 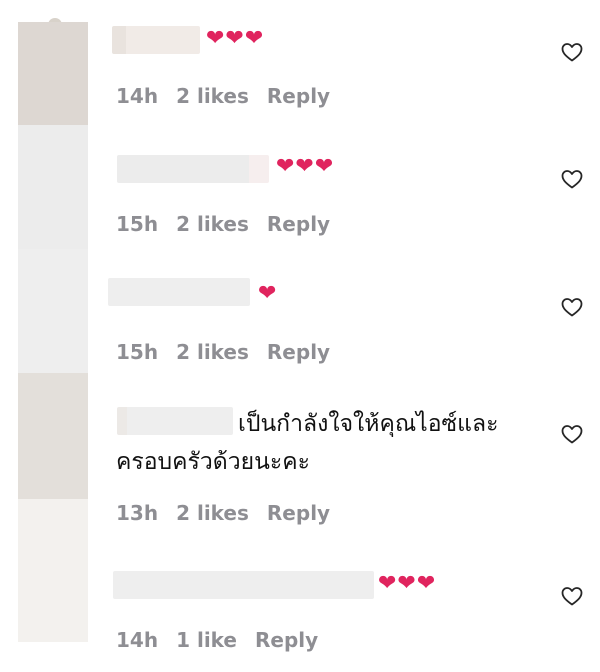 I want to click on comment-text: ❤, so click(x=268, y=293).